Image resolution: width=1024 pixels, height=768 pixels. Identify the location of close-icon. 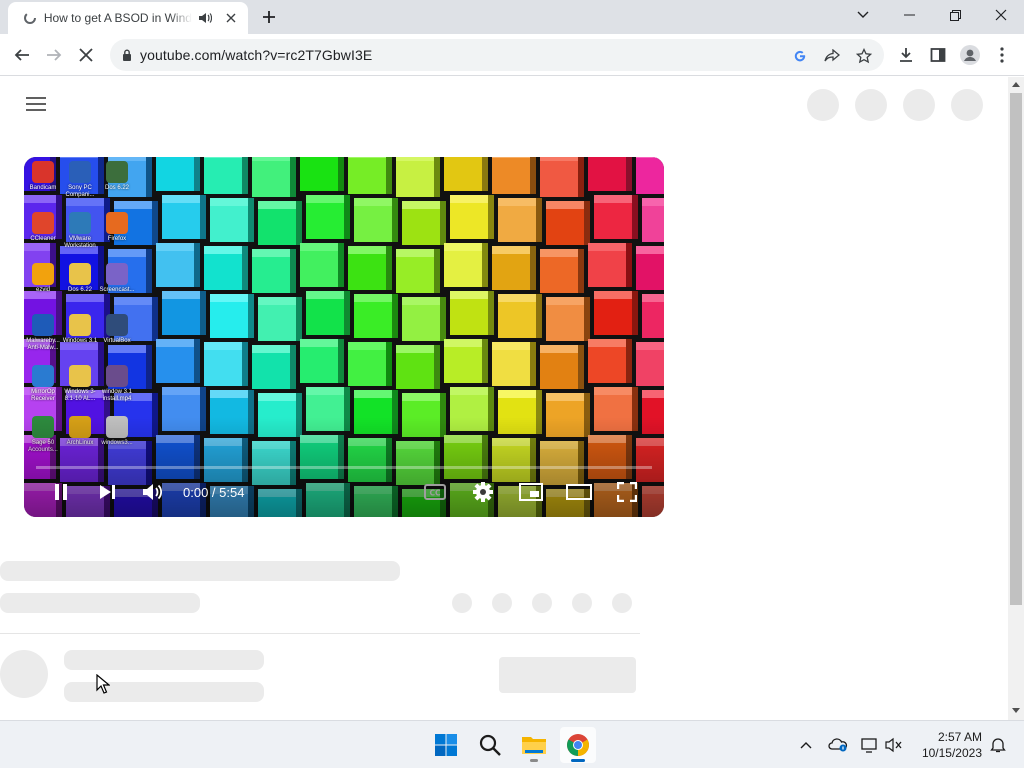
(231, 18).